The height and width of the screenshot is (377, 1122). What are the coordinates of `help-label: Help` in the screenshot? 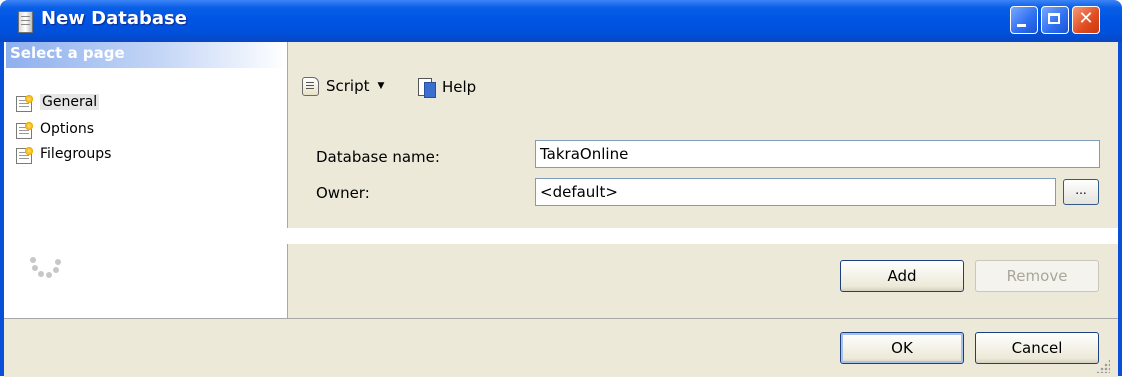 It's located at (459, 87).